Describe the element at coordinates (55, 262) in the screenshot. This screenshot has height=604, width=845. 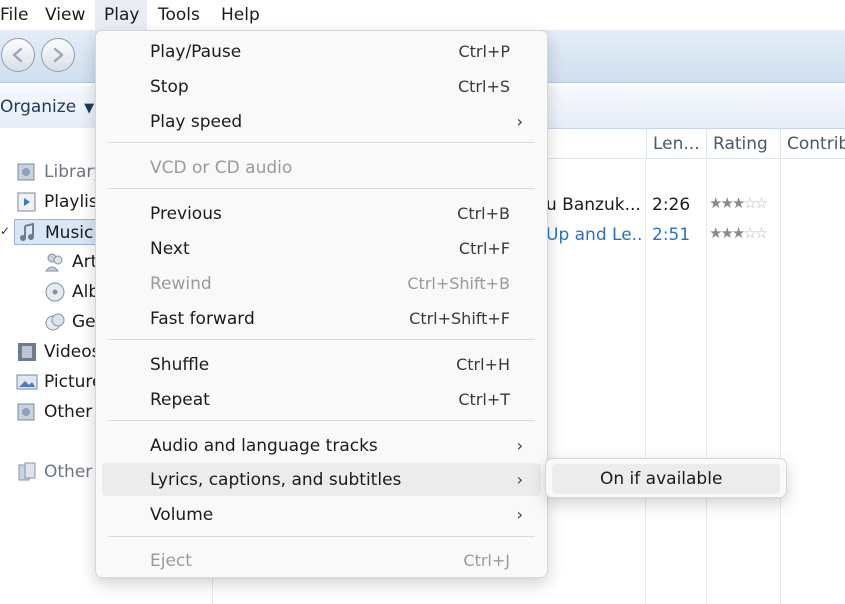
I see `artist-icon` at that location.